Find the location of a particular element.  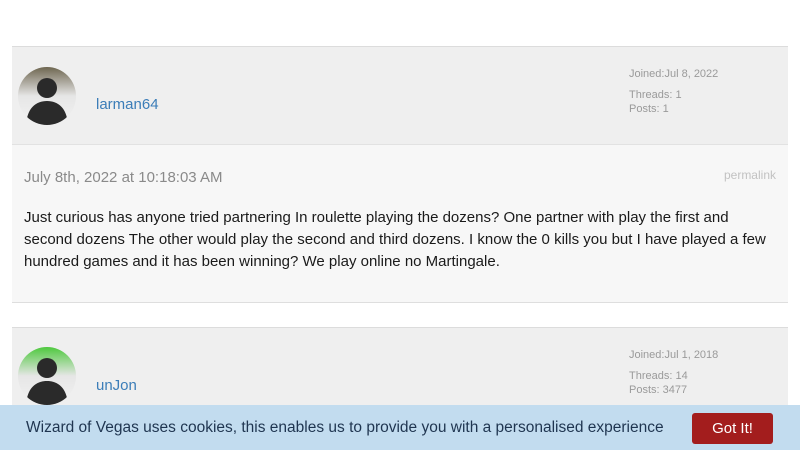

joined-date: Joined:Jul 1, 2018 is located at coordinates (674, 355).